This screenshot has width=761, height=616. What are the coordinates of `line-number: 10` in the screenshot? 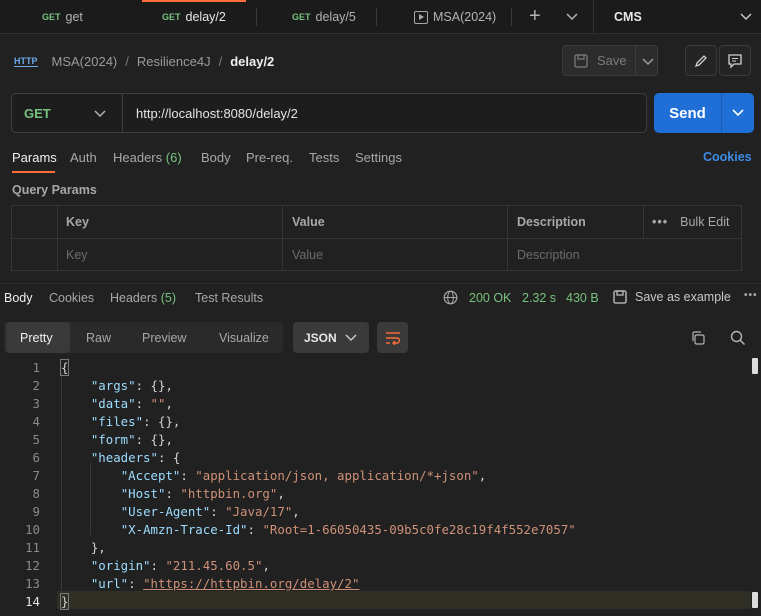 It's located at (32, 529).